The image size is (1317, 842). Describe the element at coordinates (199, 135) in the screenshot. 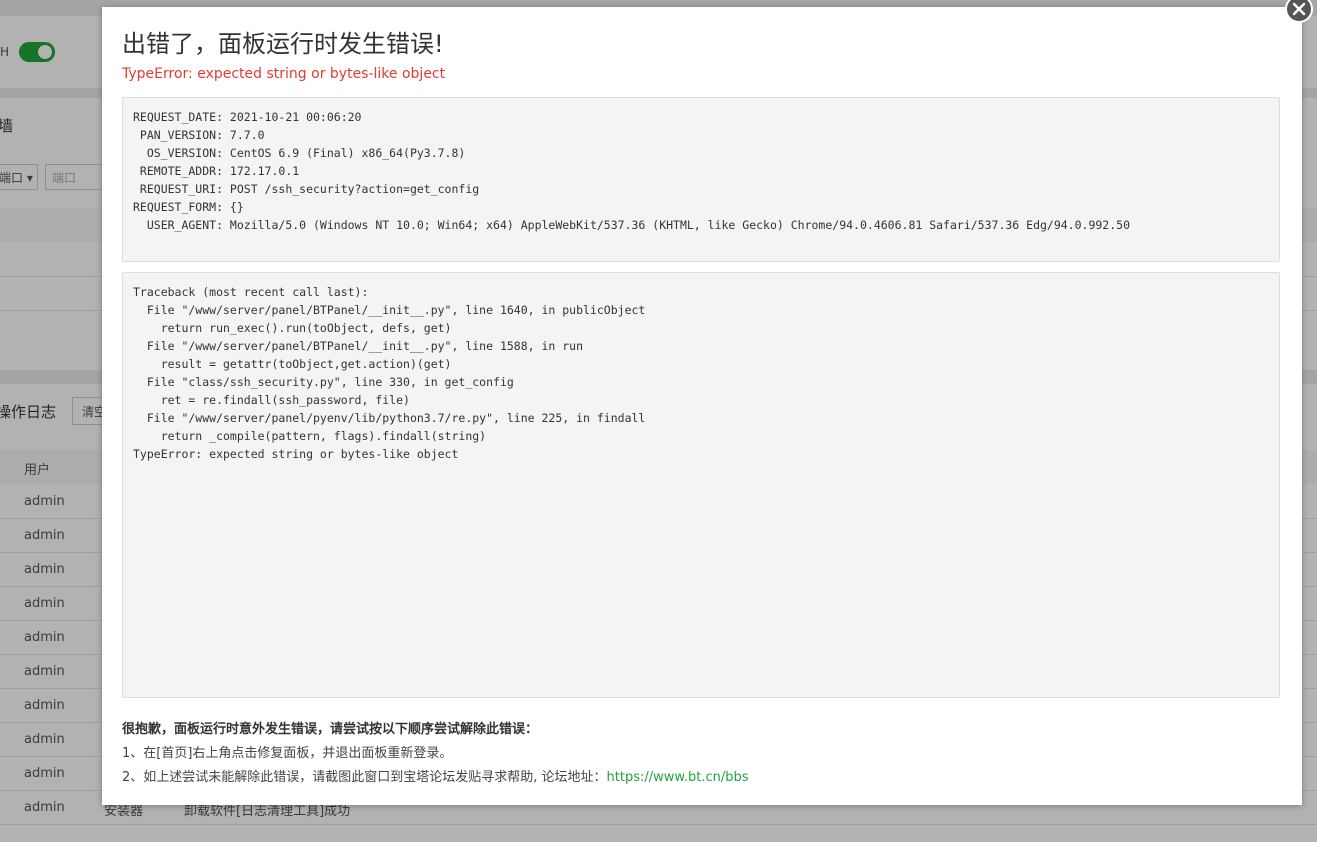

I see `request-info-line: PAN_VERSION: 7.7.0` at that location.